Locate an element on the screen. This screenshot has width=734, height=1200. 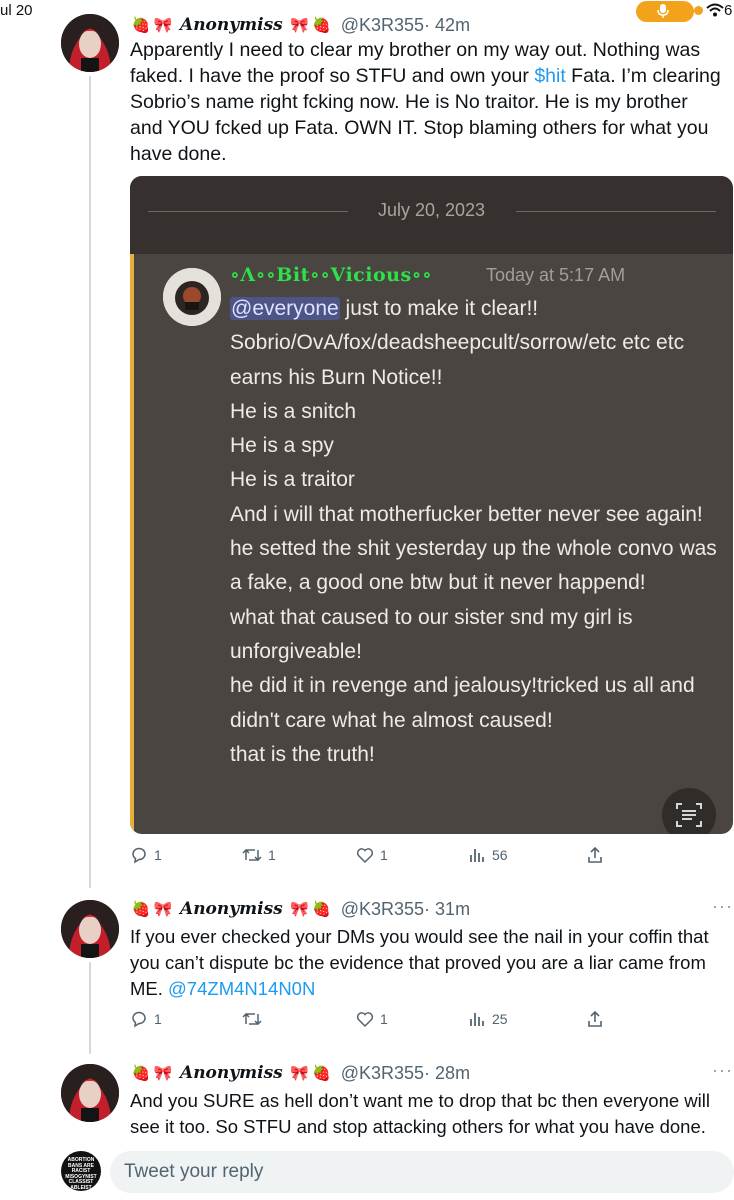
views-button: 56 is located at coordinates (488, 855).